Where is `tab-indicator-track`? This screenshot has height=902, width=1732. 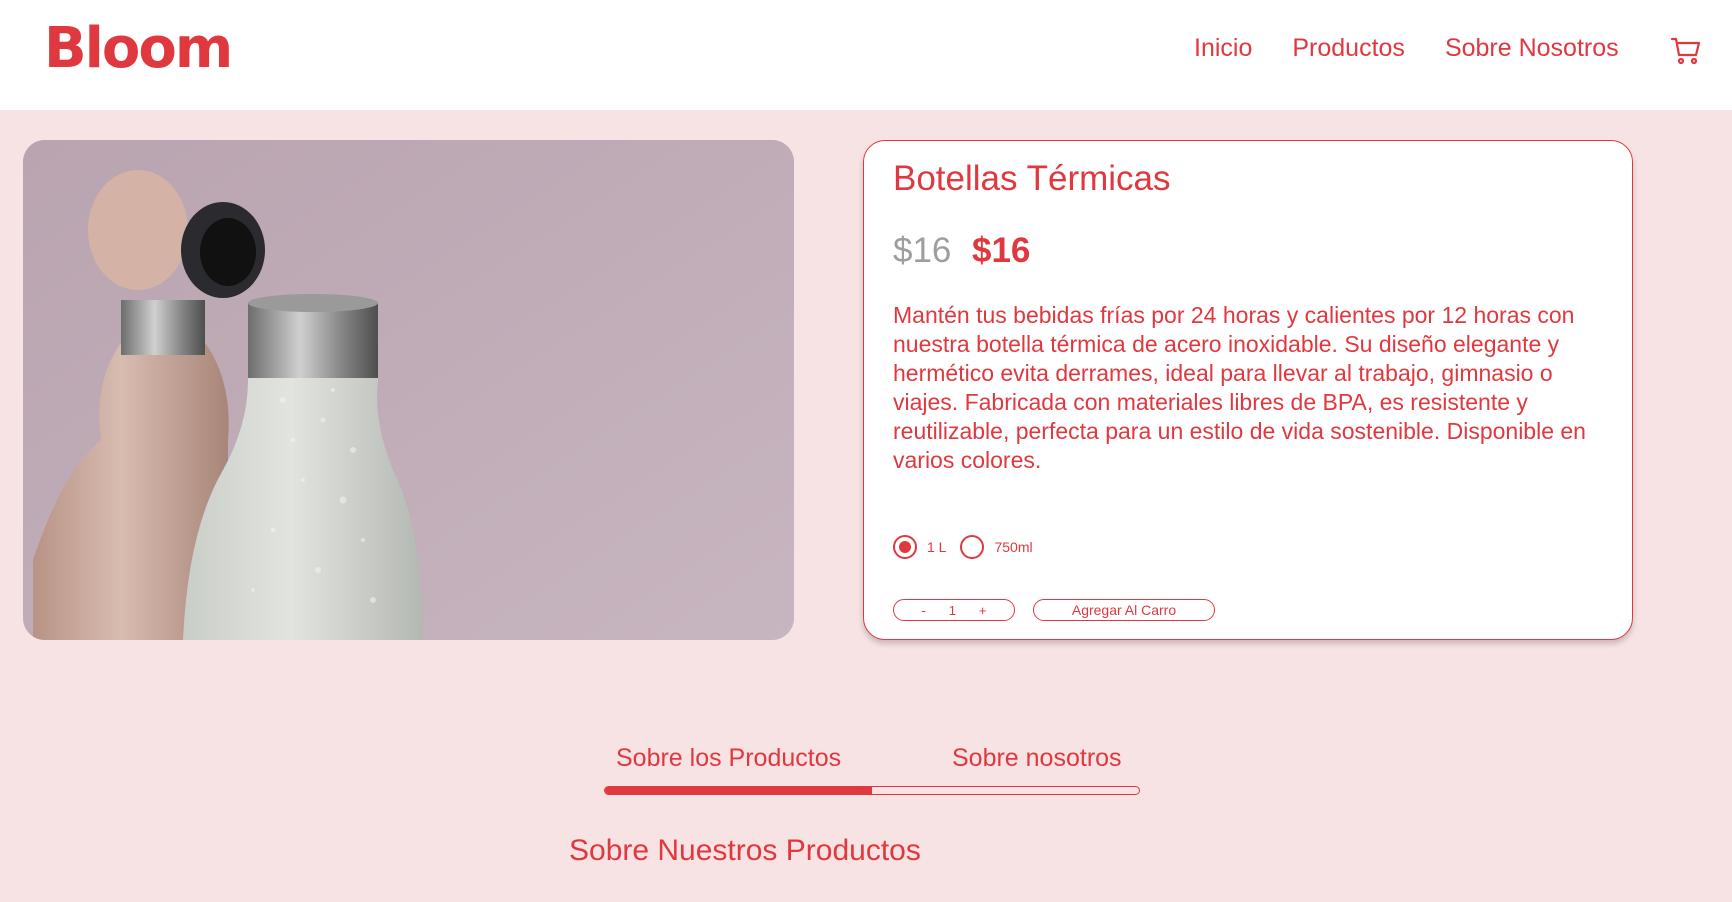 tab-indicator-track is located at coordinates (872, 790).